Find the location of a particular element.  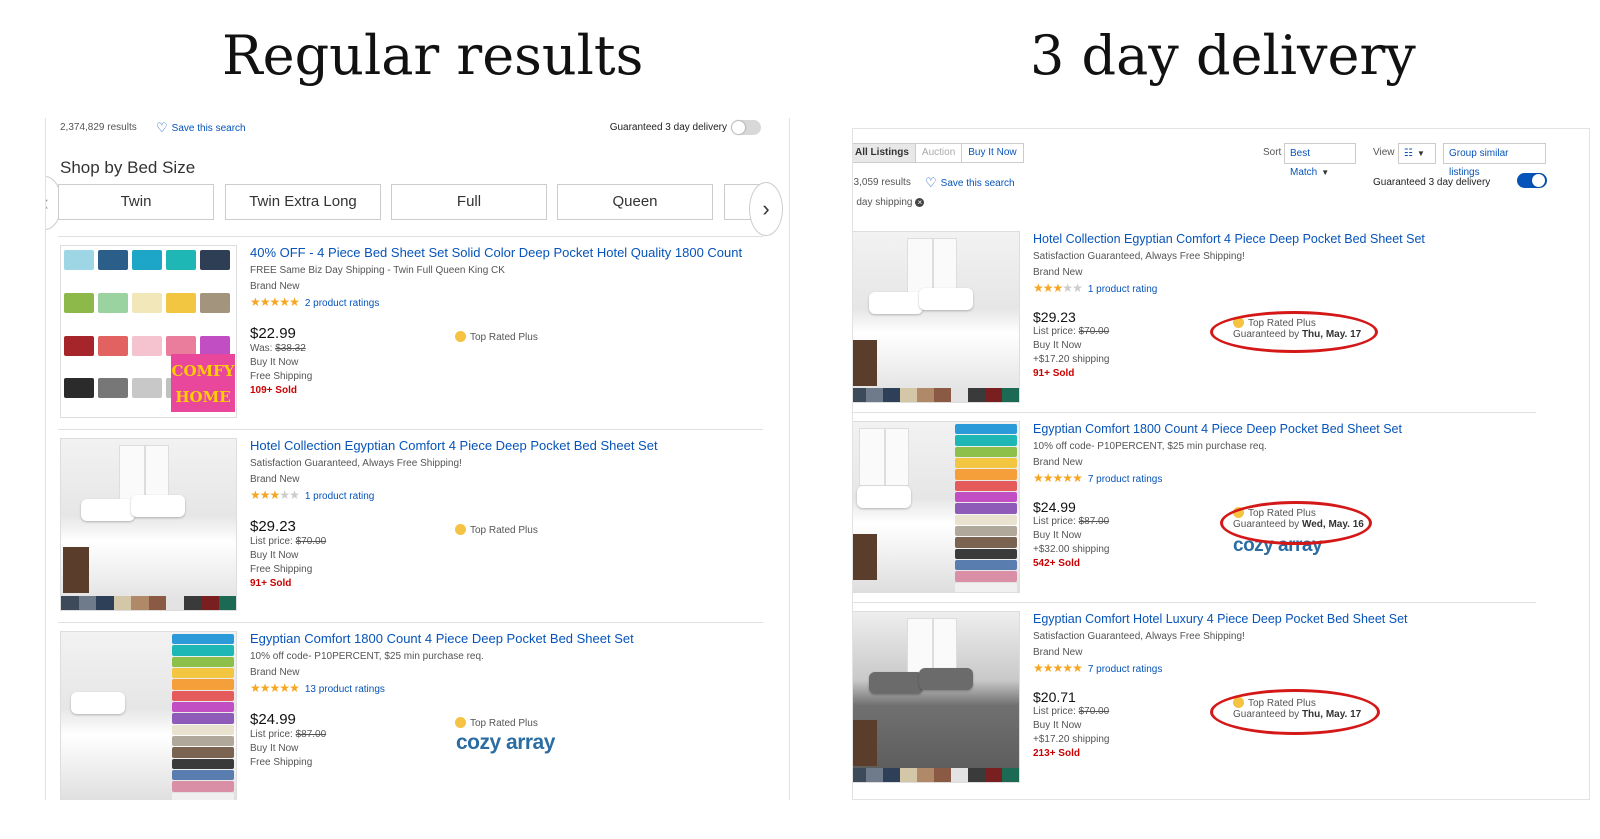

old-price: $38.32 is located at coordinates (290, 348).